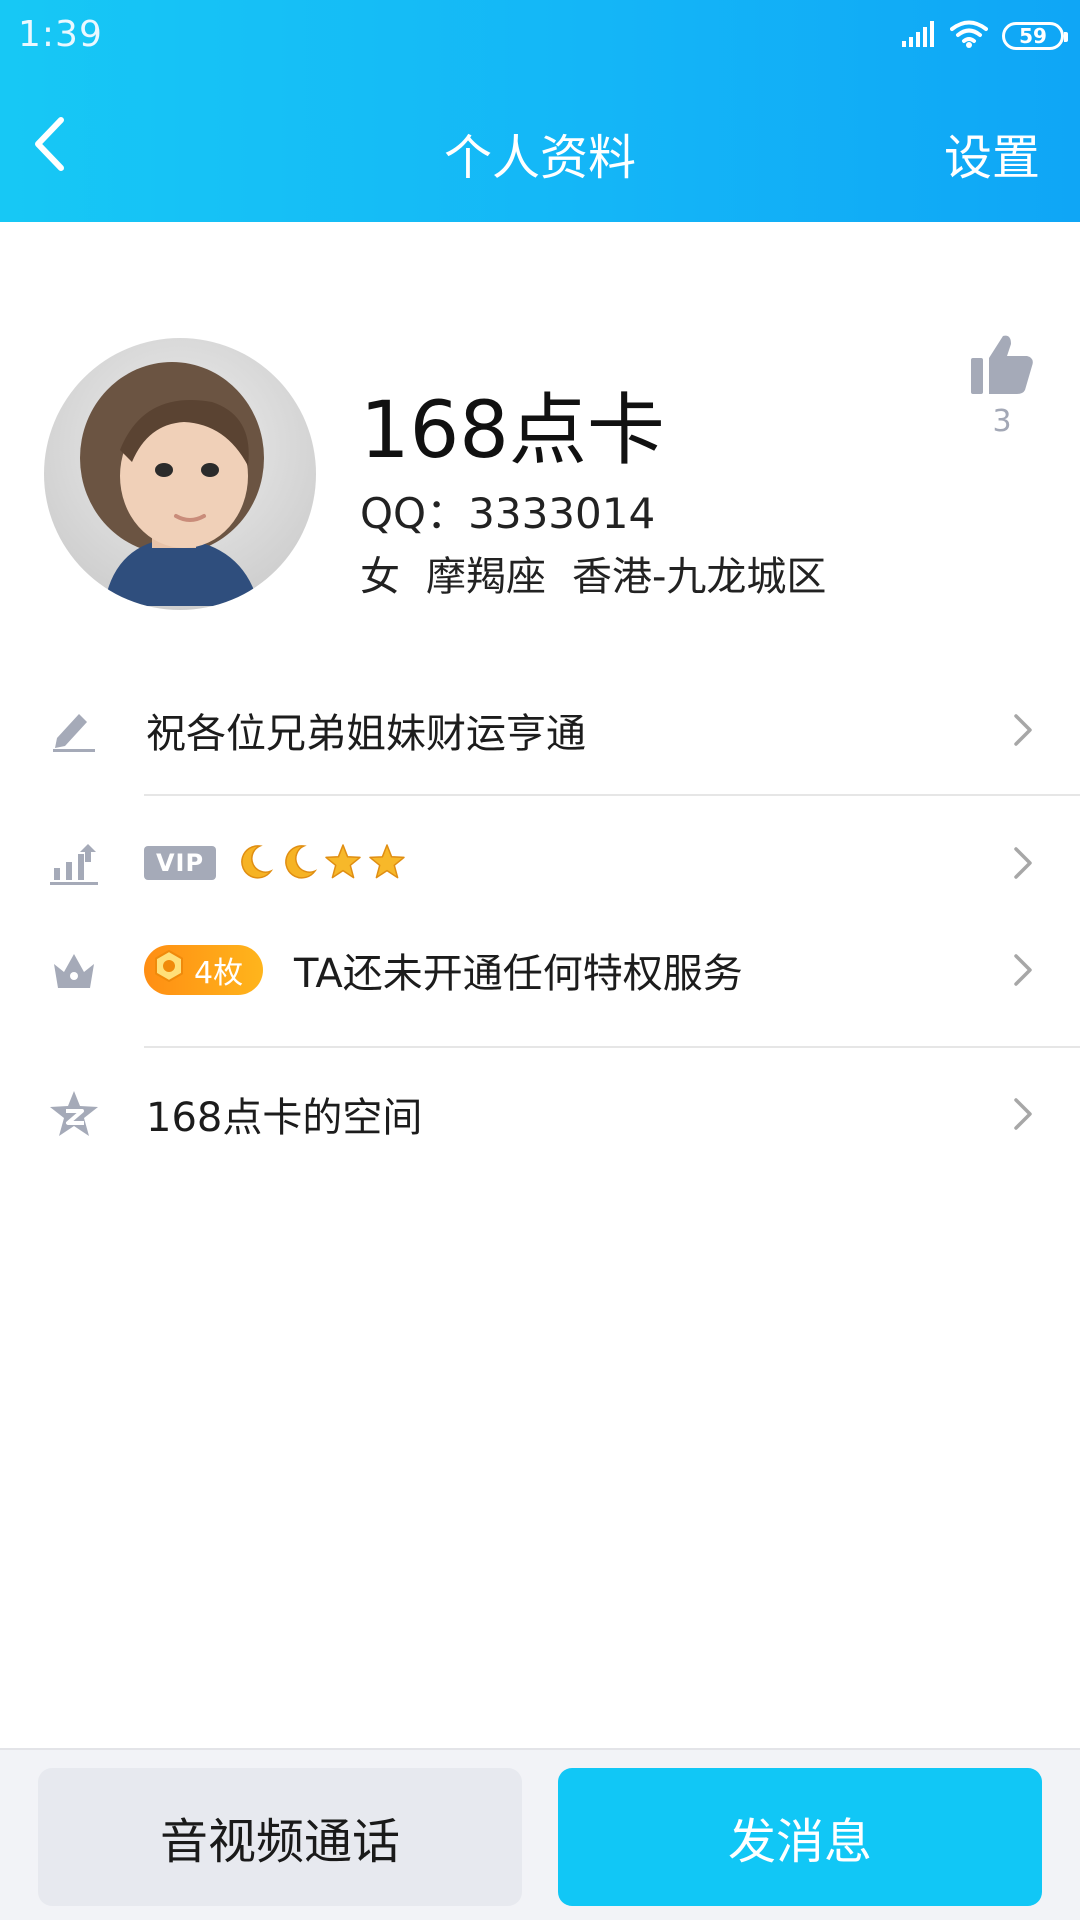 The image size is (1080, 1920). I want to click on like-button: 3, so click(1002, 385).